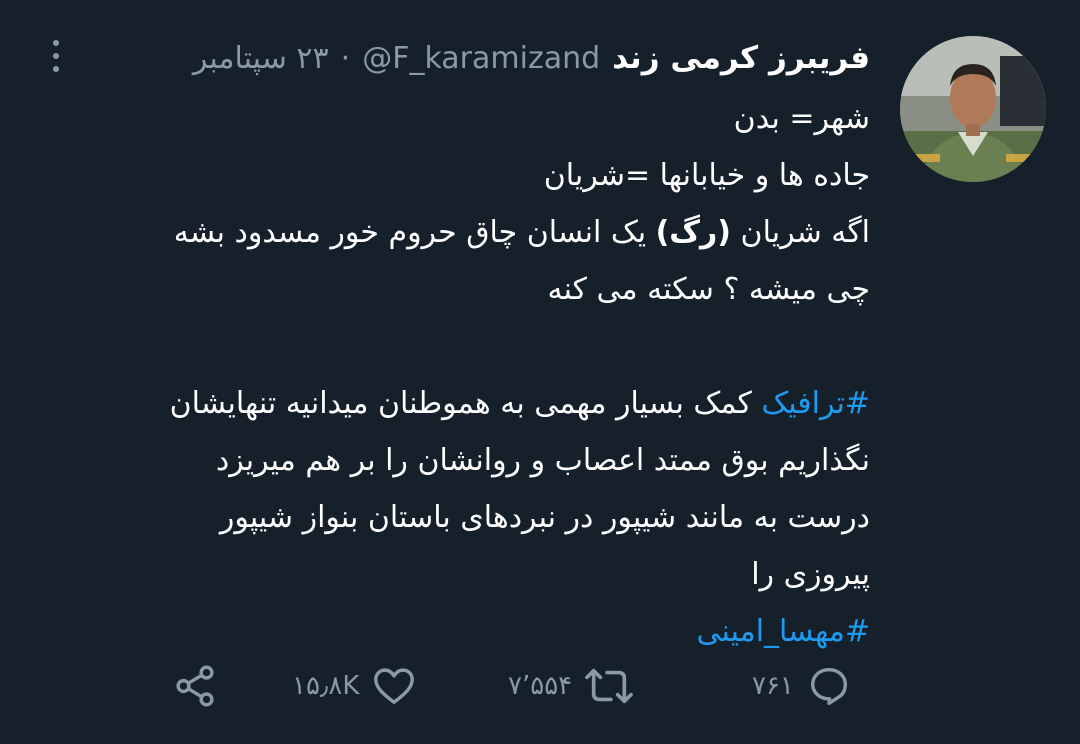 The width and height of the screenshot is (1080, 744). What do you see at coordinates (708, 289) in the screenshot?
I see `tweet-line: چی میشه ؟ سکته می کنه` at bounding box center [708, 289].